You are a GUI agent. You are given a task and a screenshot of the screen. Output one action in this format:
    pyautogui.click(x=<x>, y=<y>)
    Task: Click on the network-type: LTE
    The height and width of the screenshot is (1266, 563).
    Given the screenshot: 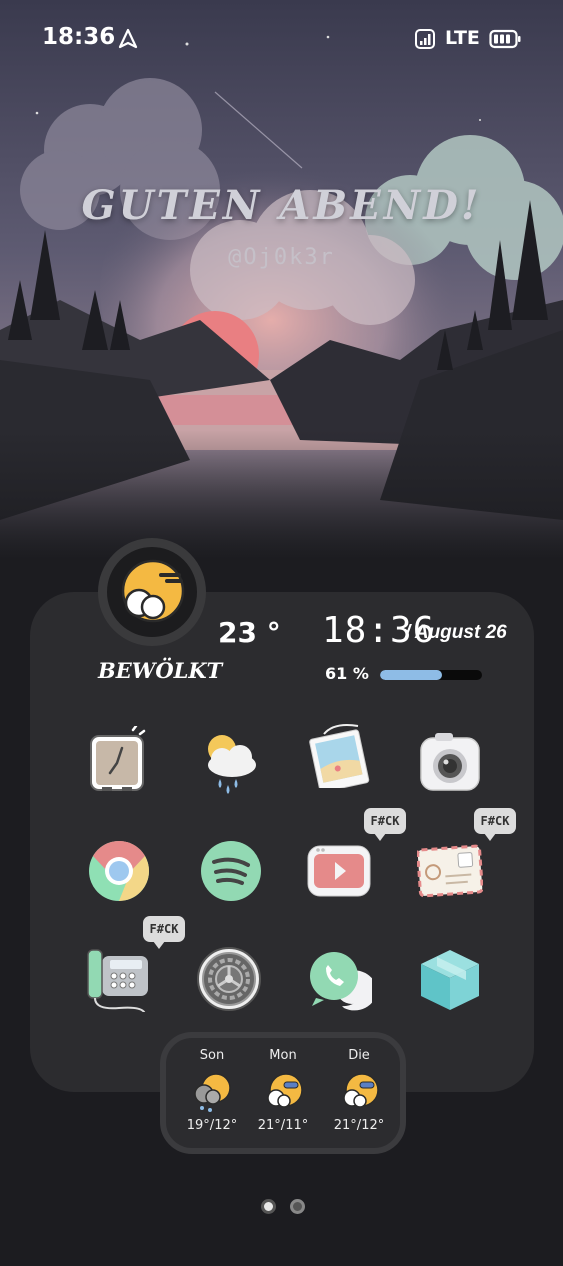 What is the action you would take?
    pyautogui.click(x=462, y=38)
    